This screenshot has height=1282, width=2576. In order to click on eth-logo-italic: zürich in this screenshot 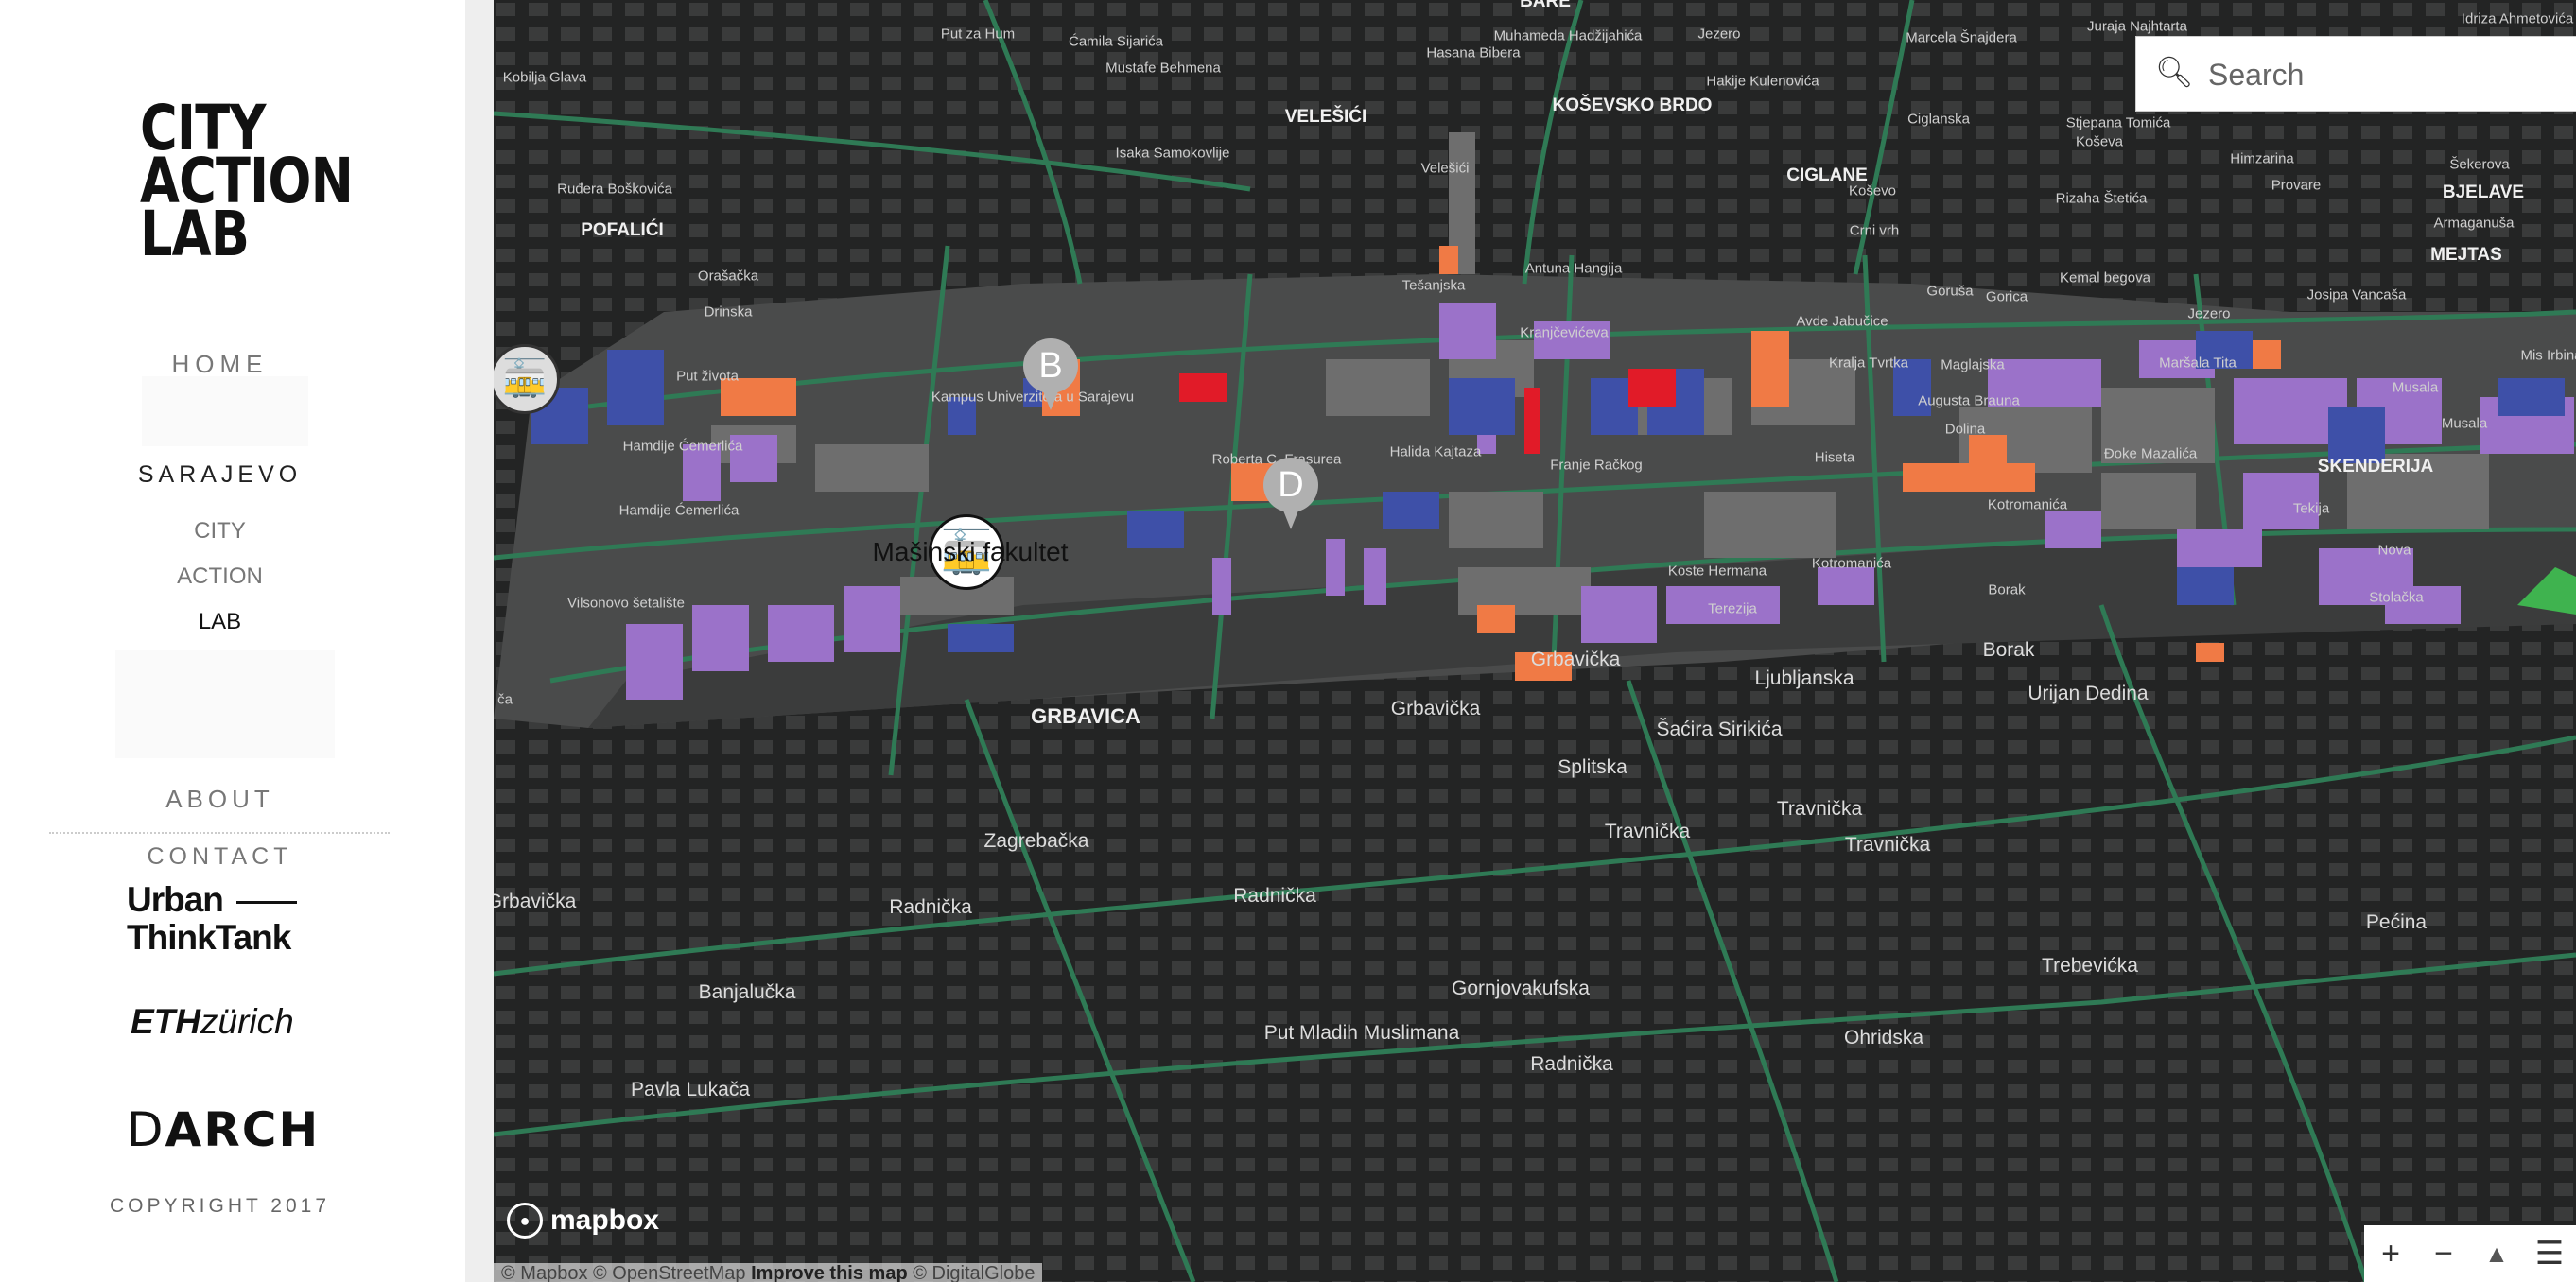, I will do `click(247, 1021)`.